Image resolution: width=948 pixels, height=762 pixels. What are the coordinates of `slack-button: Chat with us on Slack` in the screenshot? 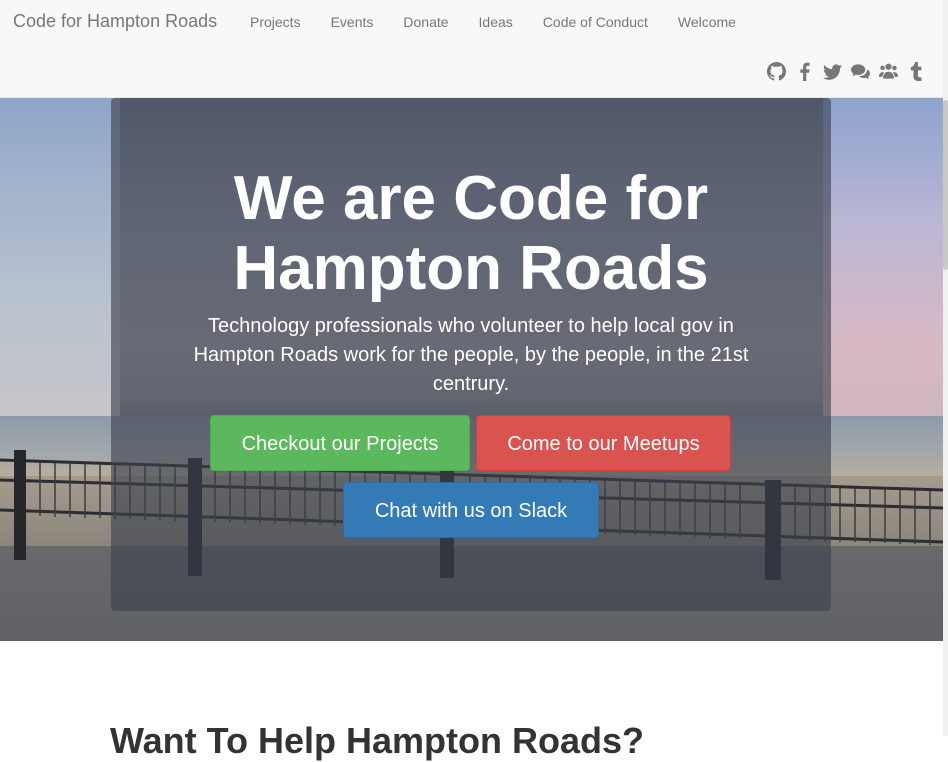 It's located at (471, 510).